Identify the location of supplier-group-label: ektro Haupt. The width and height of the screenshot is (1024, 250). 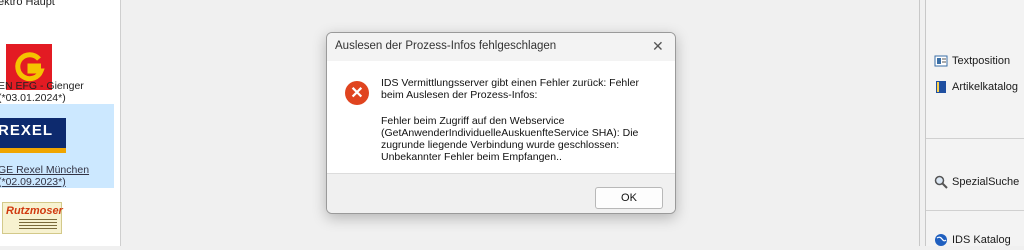
(27, 4).